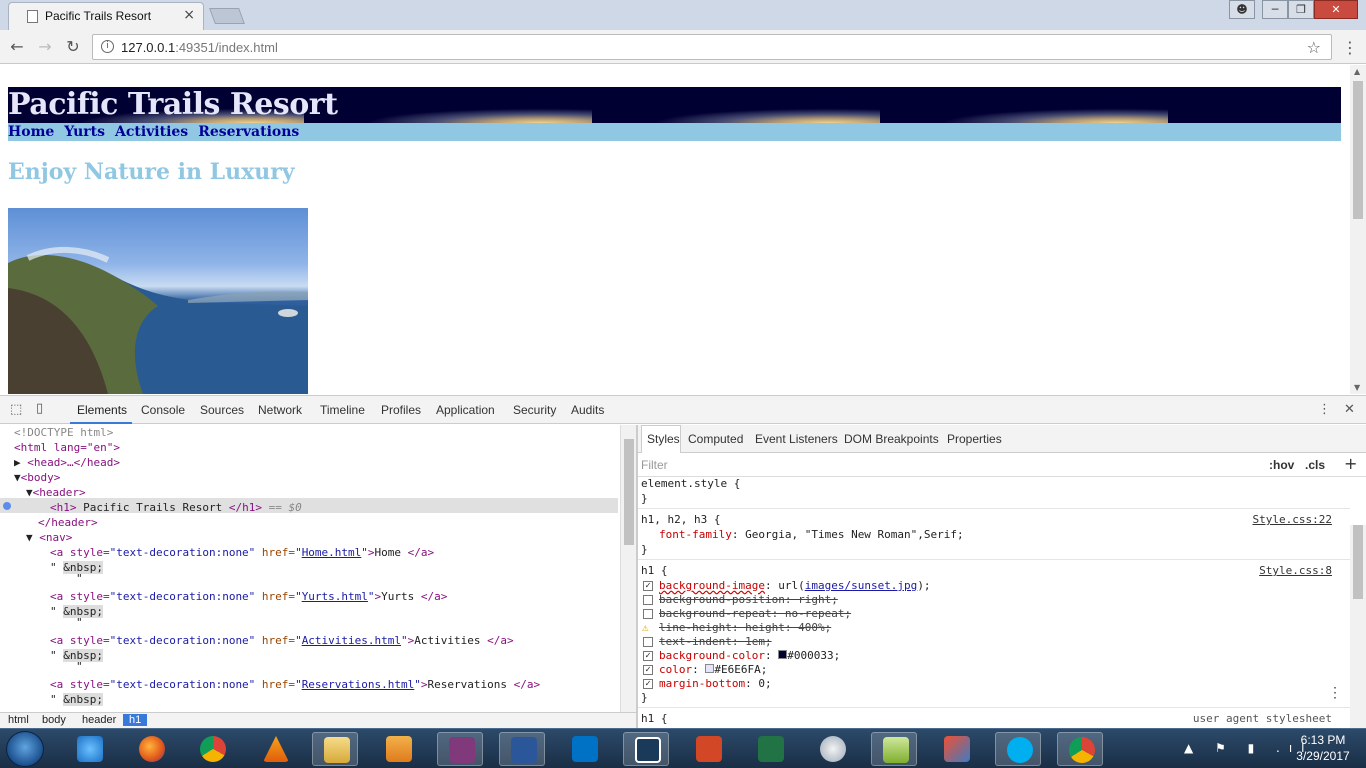 This screenshot has height=768, width=1366. What do you see at coordinates (663, 439) in the screenshot?
I see `tab-styles: Styles` at bounding box center [663, 439].